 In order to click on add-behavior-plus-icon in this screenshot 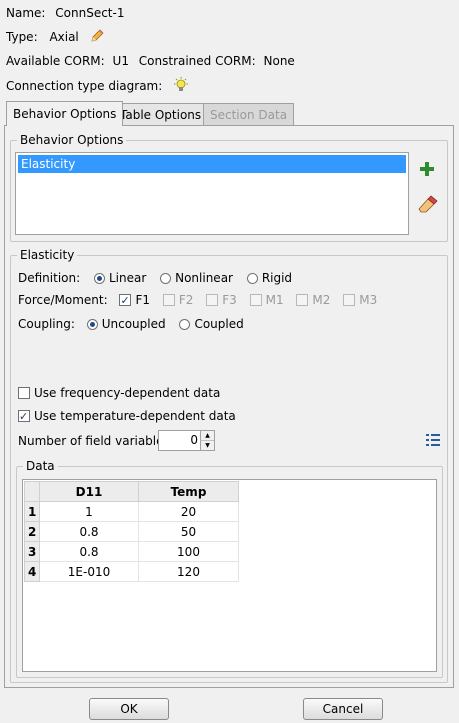, I will do `click(427, 170)`.